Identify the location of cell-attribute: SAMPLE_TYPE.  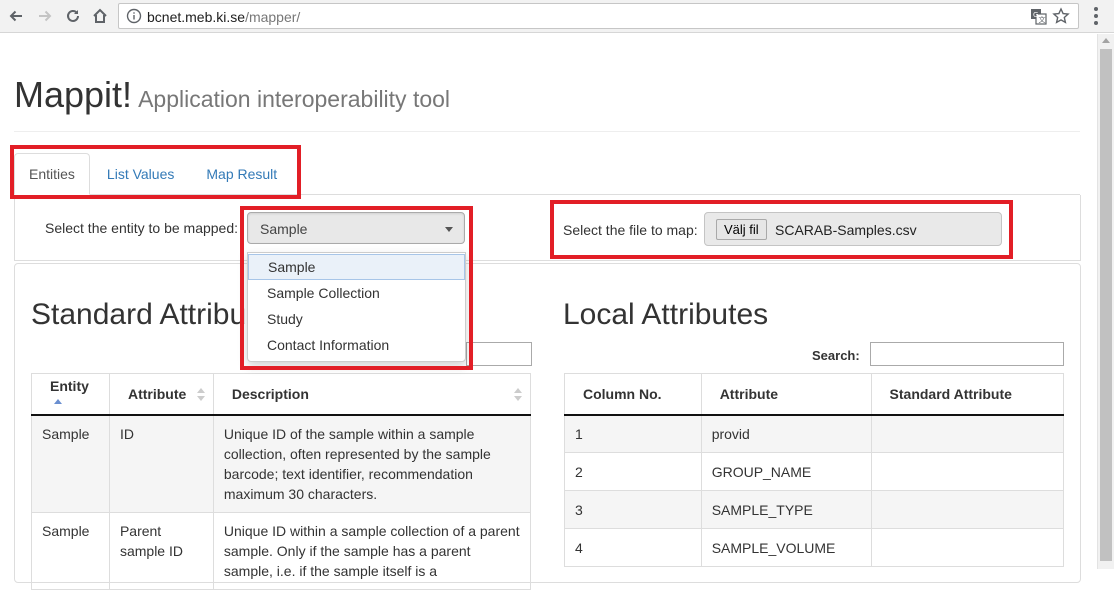
(786, 509).